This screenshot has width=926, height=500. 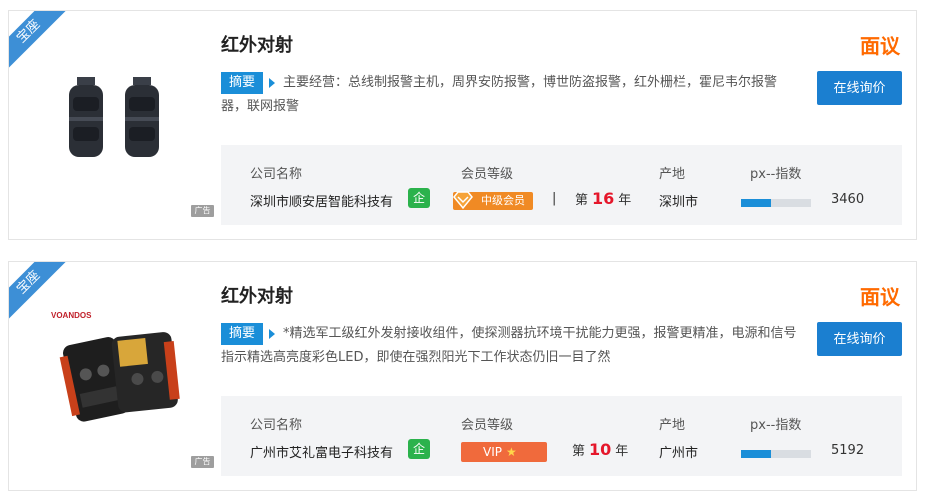 I want to click on product-image: VOANDOS, so click(x=120, y=371).